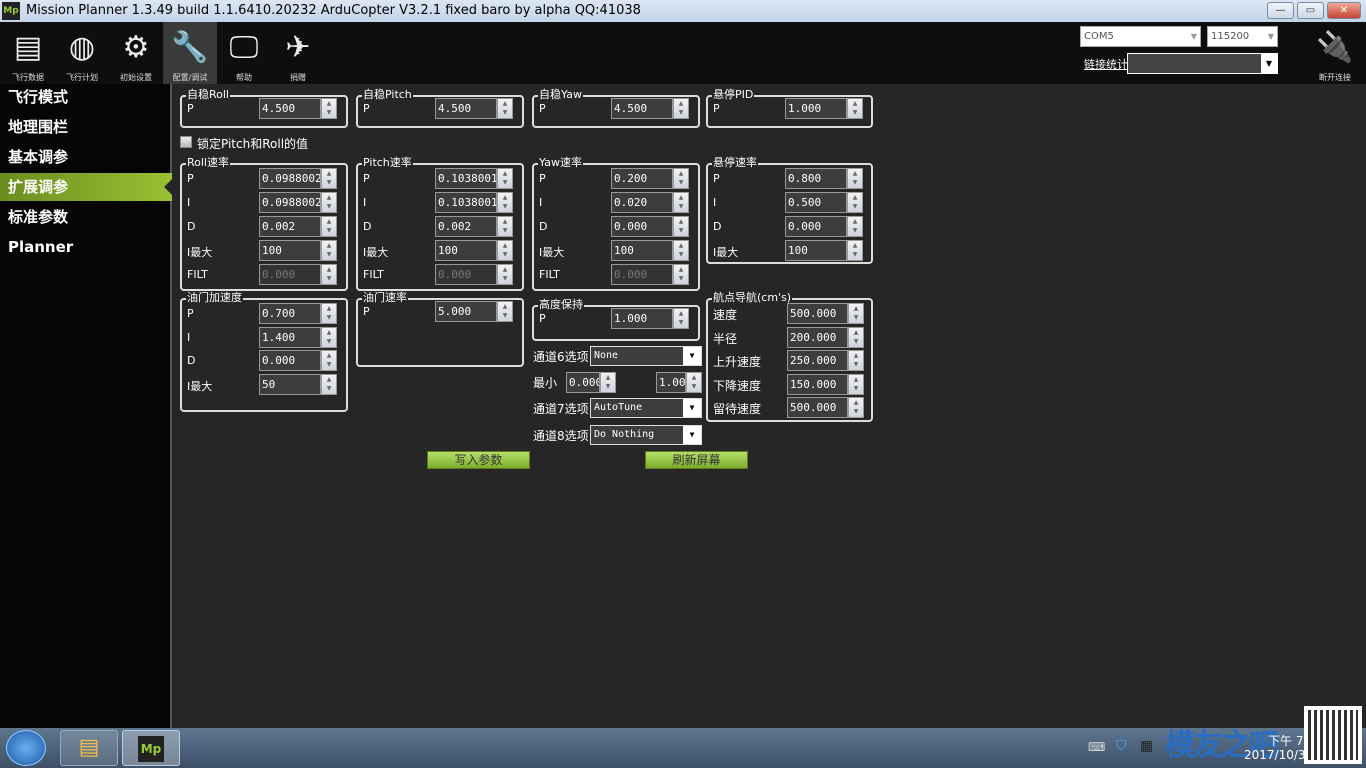  Describe the element at coordinates (290, 313) in the screenshot. I see `param-input: 0.700` at that location.